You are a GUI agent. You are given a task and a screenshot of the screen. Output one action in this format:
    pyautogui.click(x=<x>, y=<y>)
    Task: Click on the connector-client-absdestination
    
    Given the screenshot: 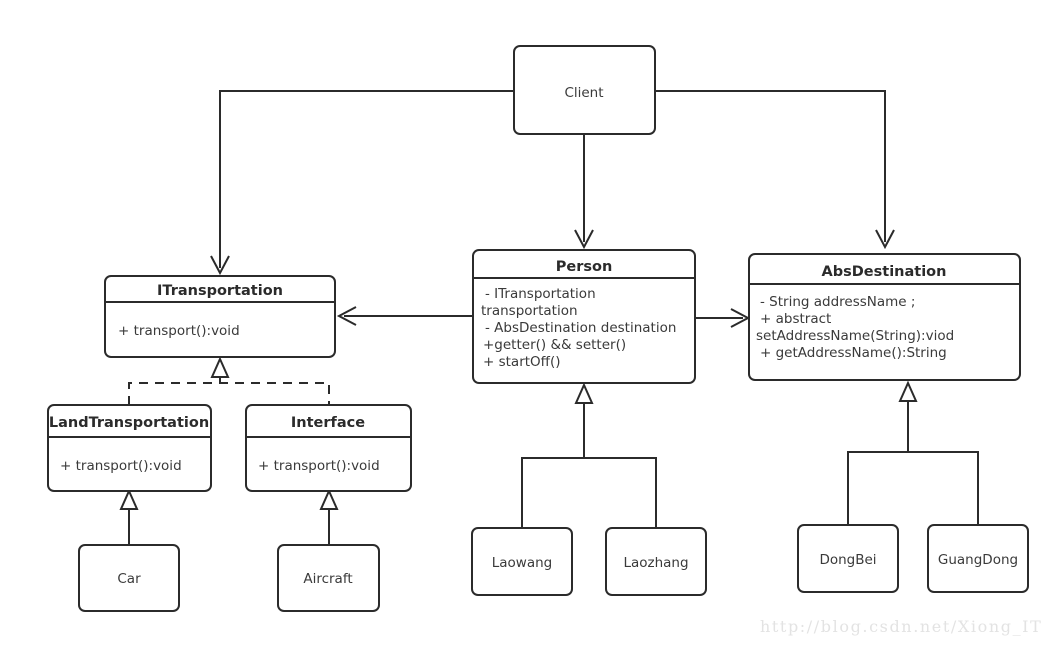 What is the action you would take?
    pyautogui.click(x=775, y=170)
    